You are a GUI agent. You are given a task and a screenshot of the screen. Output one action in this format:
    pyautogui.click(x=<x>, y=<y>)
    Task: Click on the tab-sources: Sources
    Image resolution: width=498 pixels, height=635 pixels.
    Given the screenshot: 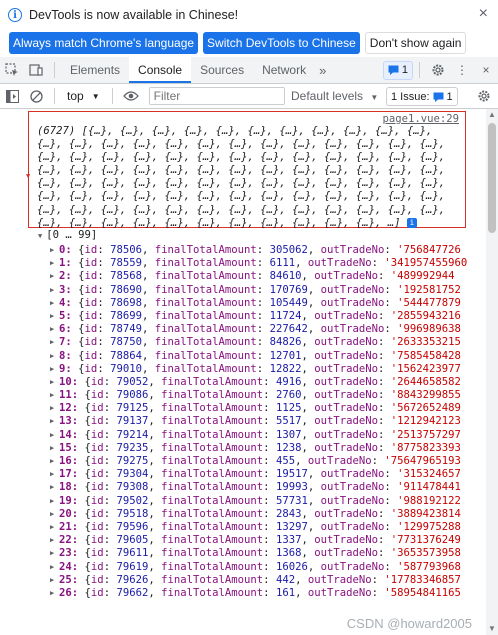 What is the action you would take?
    pyautogui.click(x=222, y=70)
    